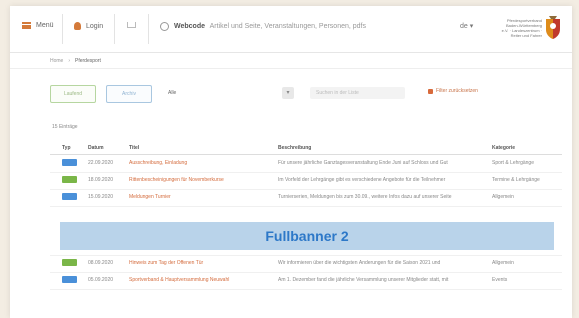 This screenshot has height=318, width=579. I want to click on reset-label: Filter zurücksetzen, so click(457, 91).